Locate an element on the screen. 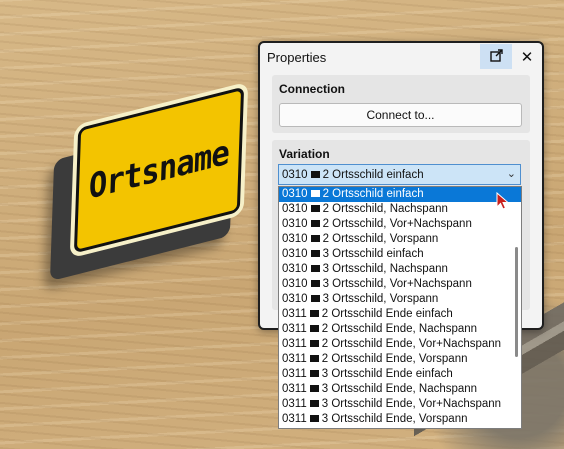  option-name: 3 Ortsschild Ende, Nachspann is located at coordinates (399, 389).